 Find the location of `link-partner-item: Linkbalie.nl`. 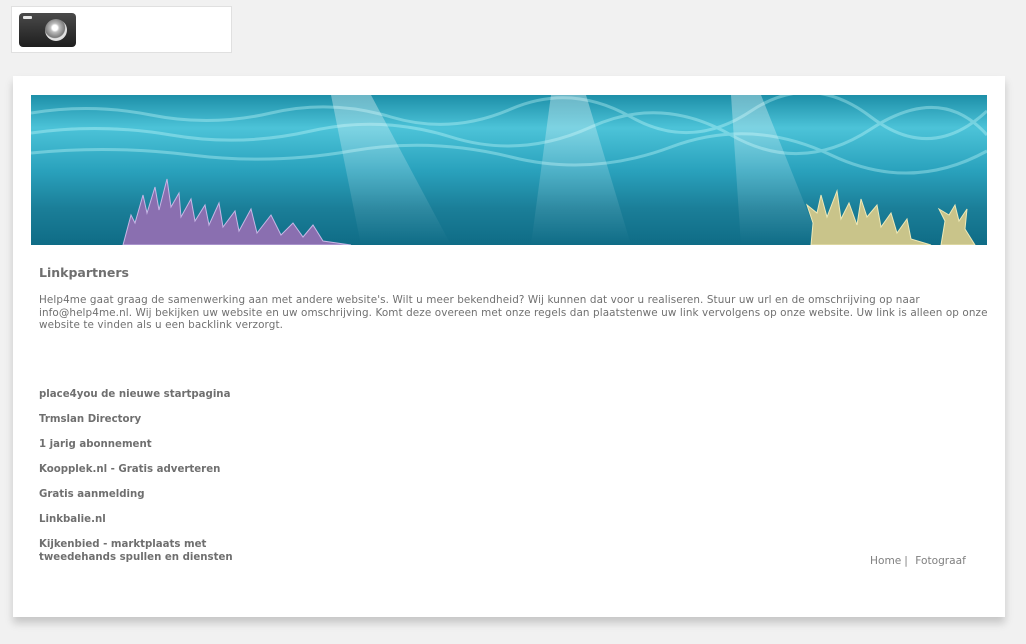

link-partner-item: Linkbalie.nl is located at coordinates (149, 520).